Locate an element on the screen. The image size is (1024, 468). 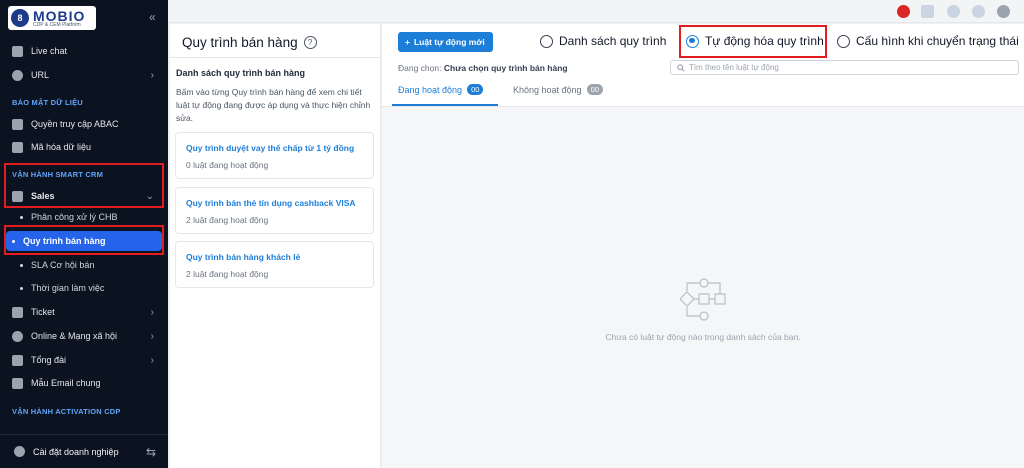
section-cdp: VẬN HÀNH ACTIVATION CDP is located at coordinates (66, 411).